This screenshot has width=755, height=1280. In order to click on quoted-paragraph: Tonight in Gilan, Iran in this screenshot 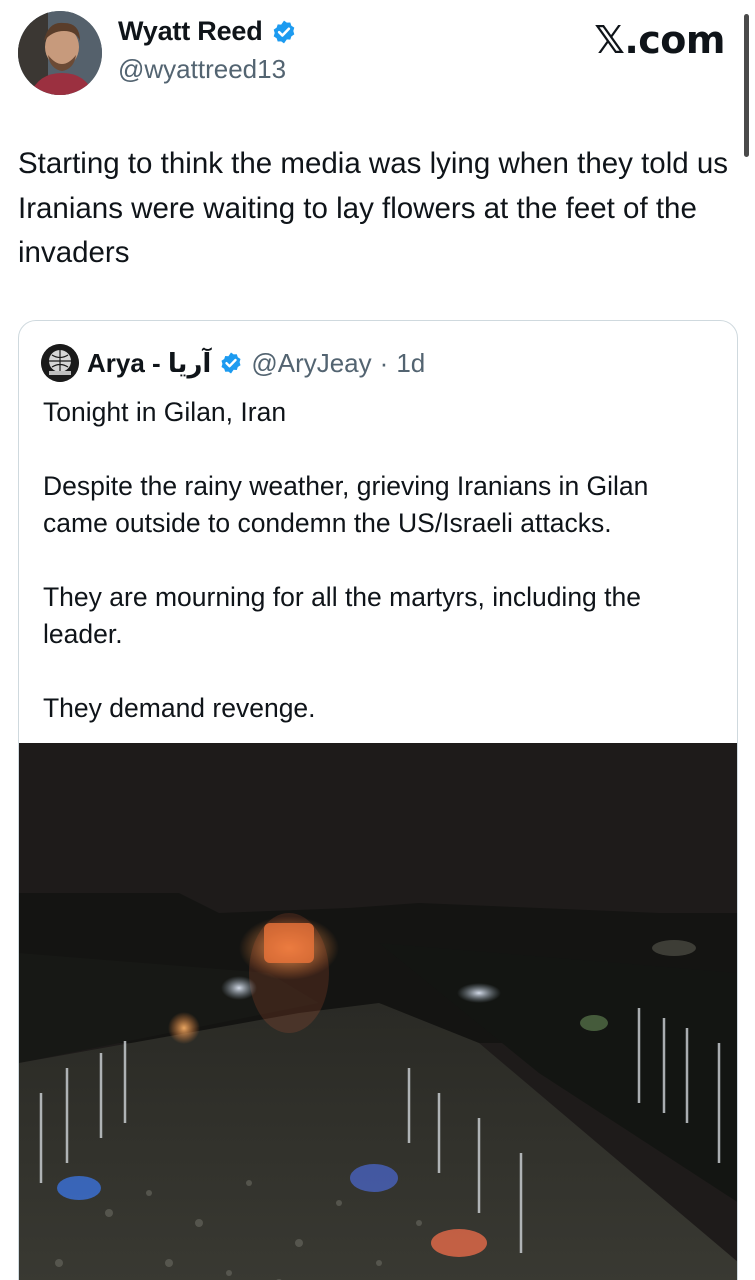, I will do `click(165, 412)`.